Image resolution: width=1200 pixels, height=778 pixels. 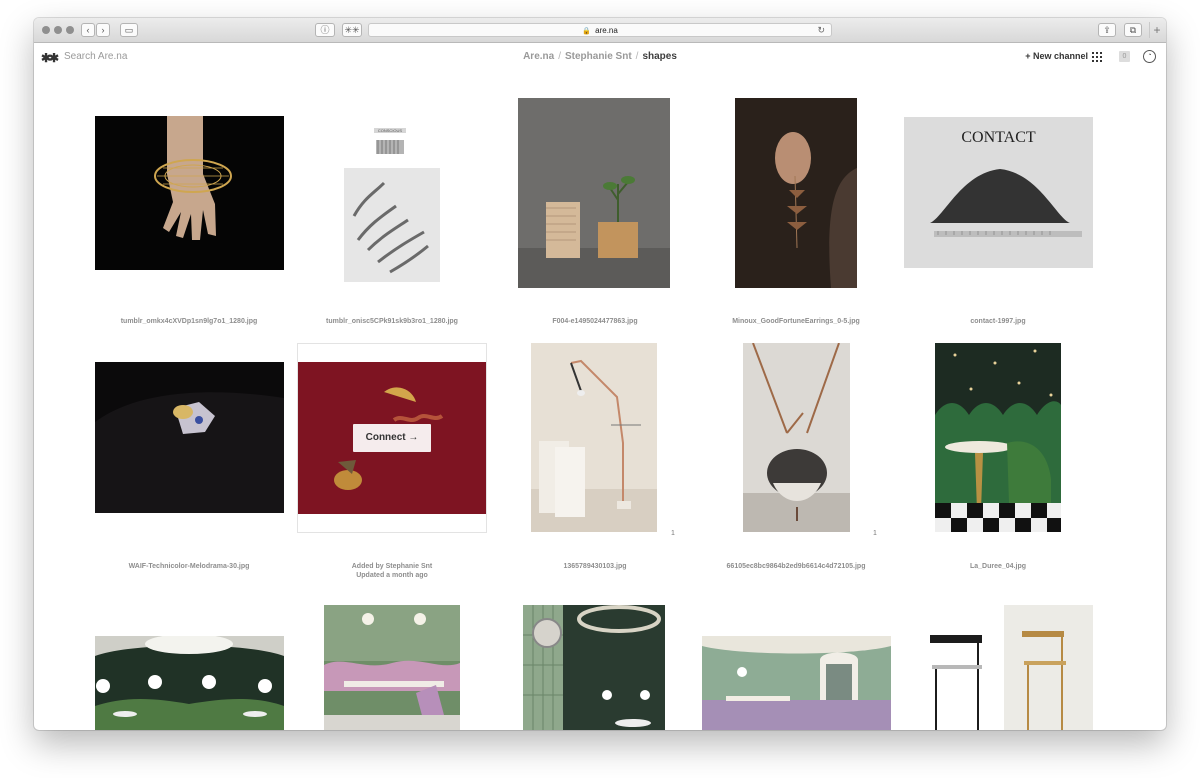 I want to click on lock-icon: 🔒, so click(x=586, y=31).